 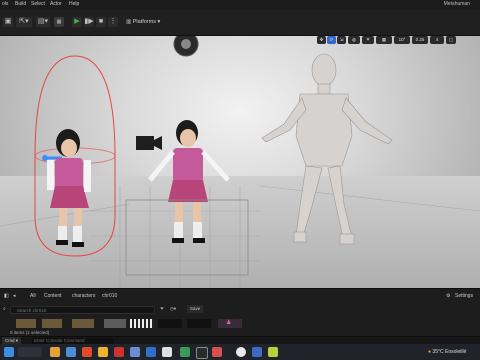 I want to click on asset-tile: ♟, so click(x=230, y=323).